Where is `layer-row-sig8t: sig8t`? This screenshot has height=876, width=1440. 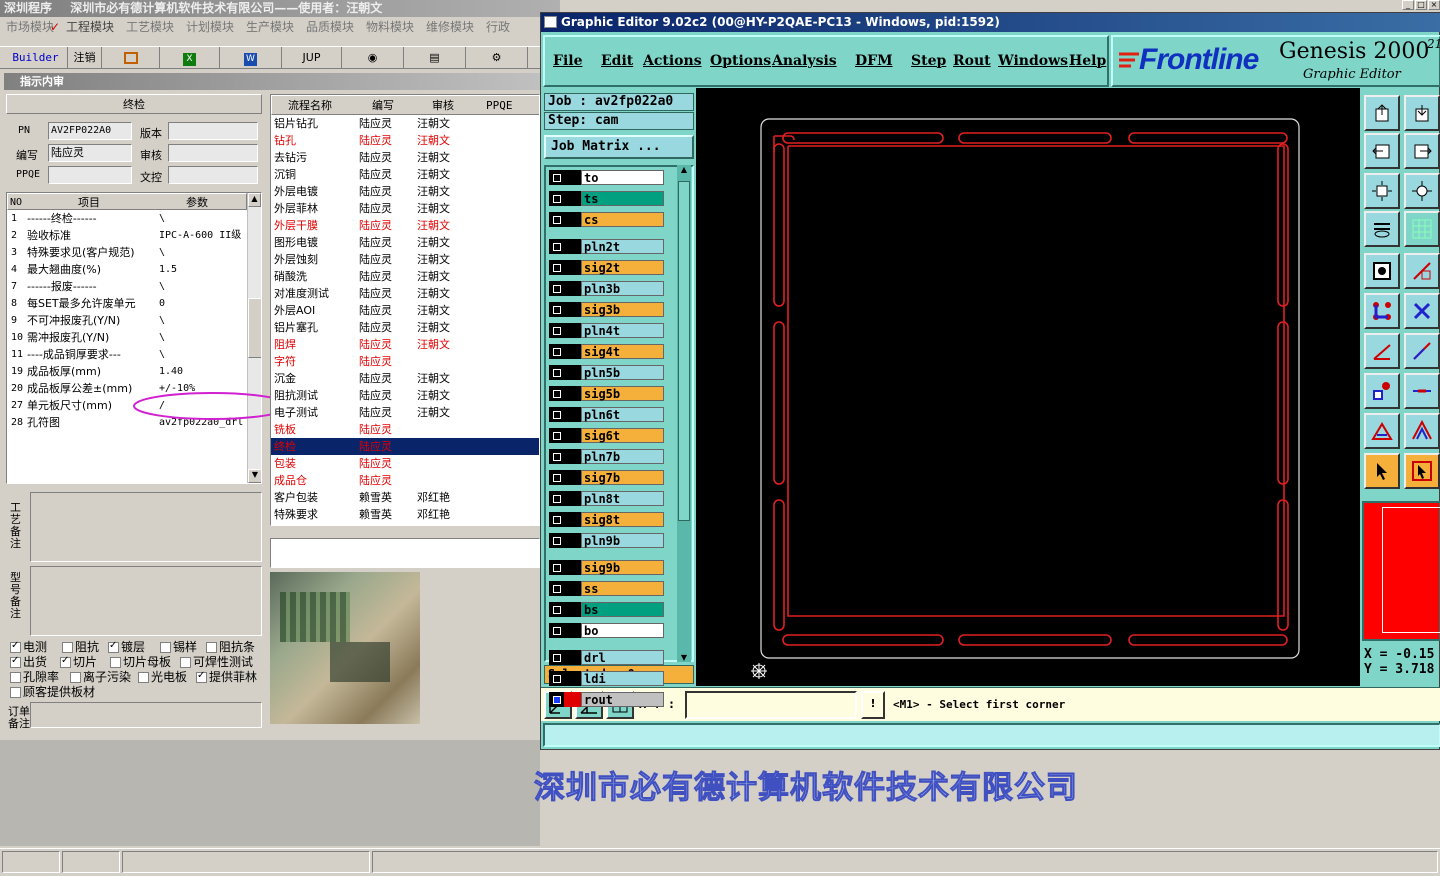 layer-row-sig8t: sig8t is located at coordinates (606, 519).